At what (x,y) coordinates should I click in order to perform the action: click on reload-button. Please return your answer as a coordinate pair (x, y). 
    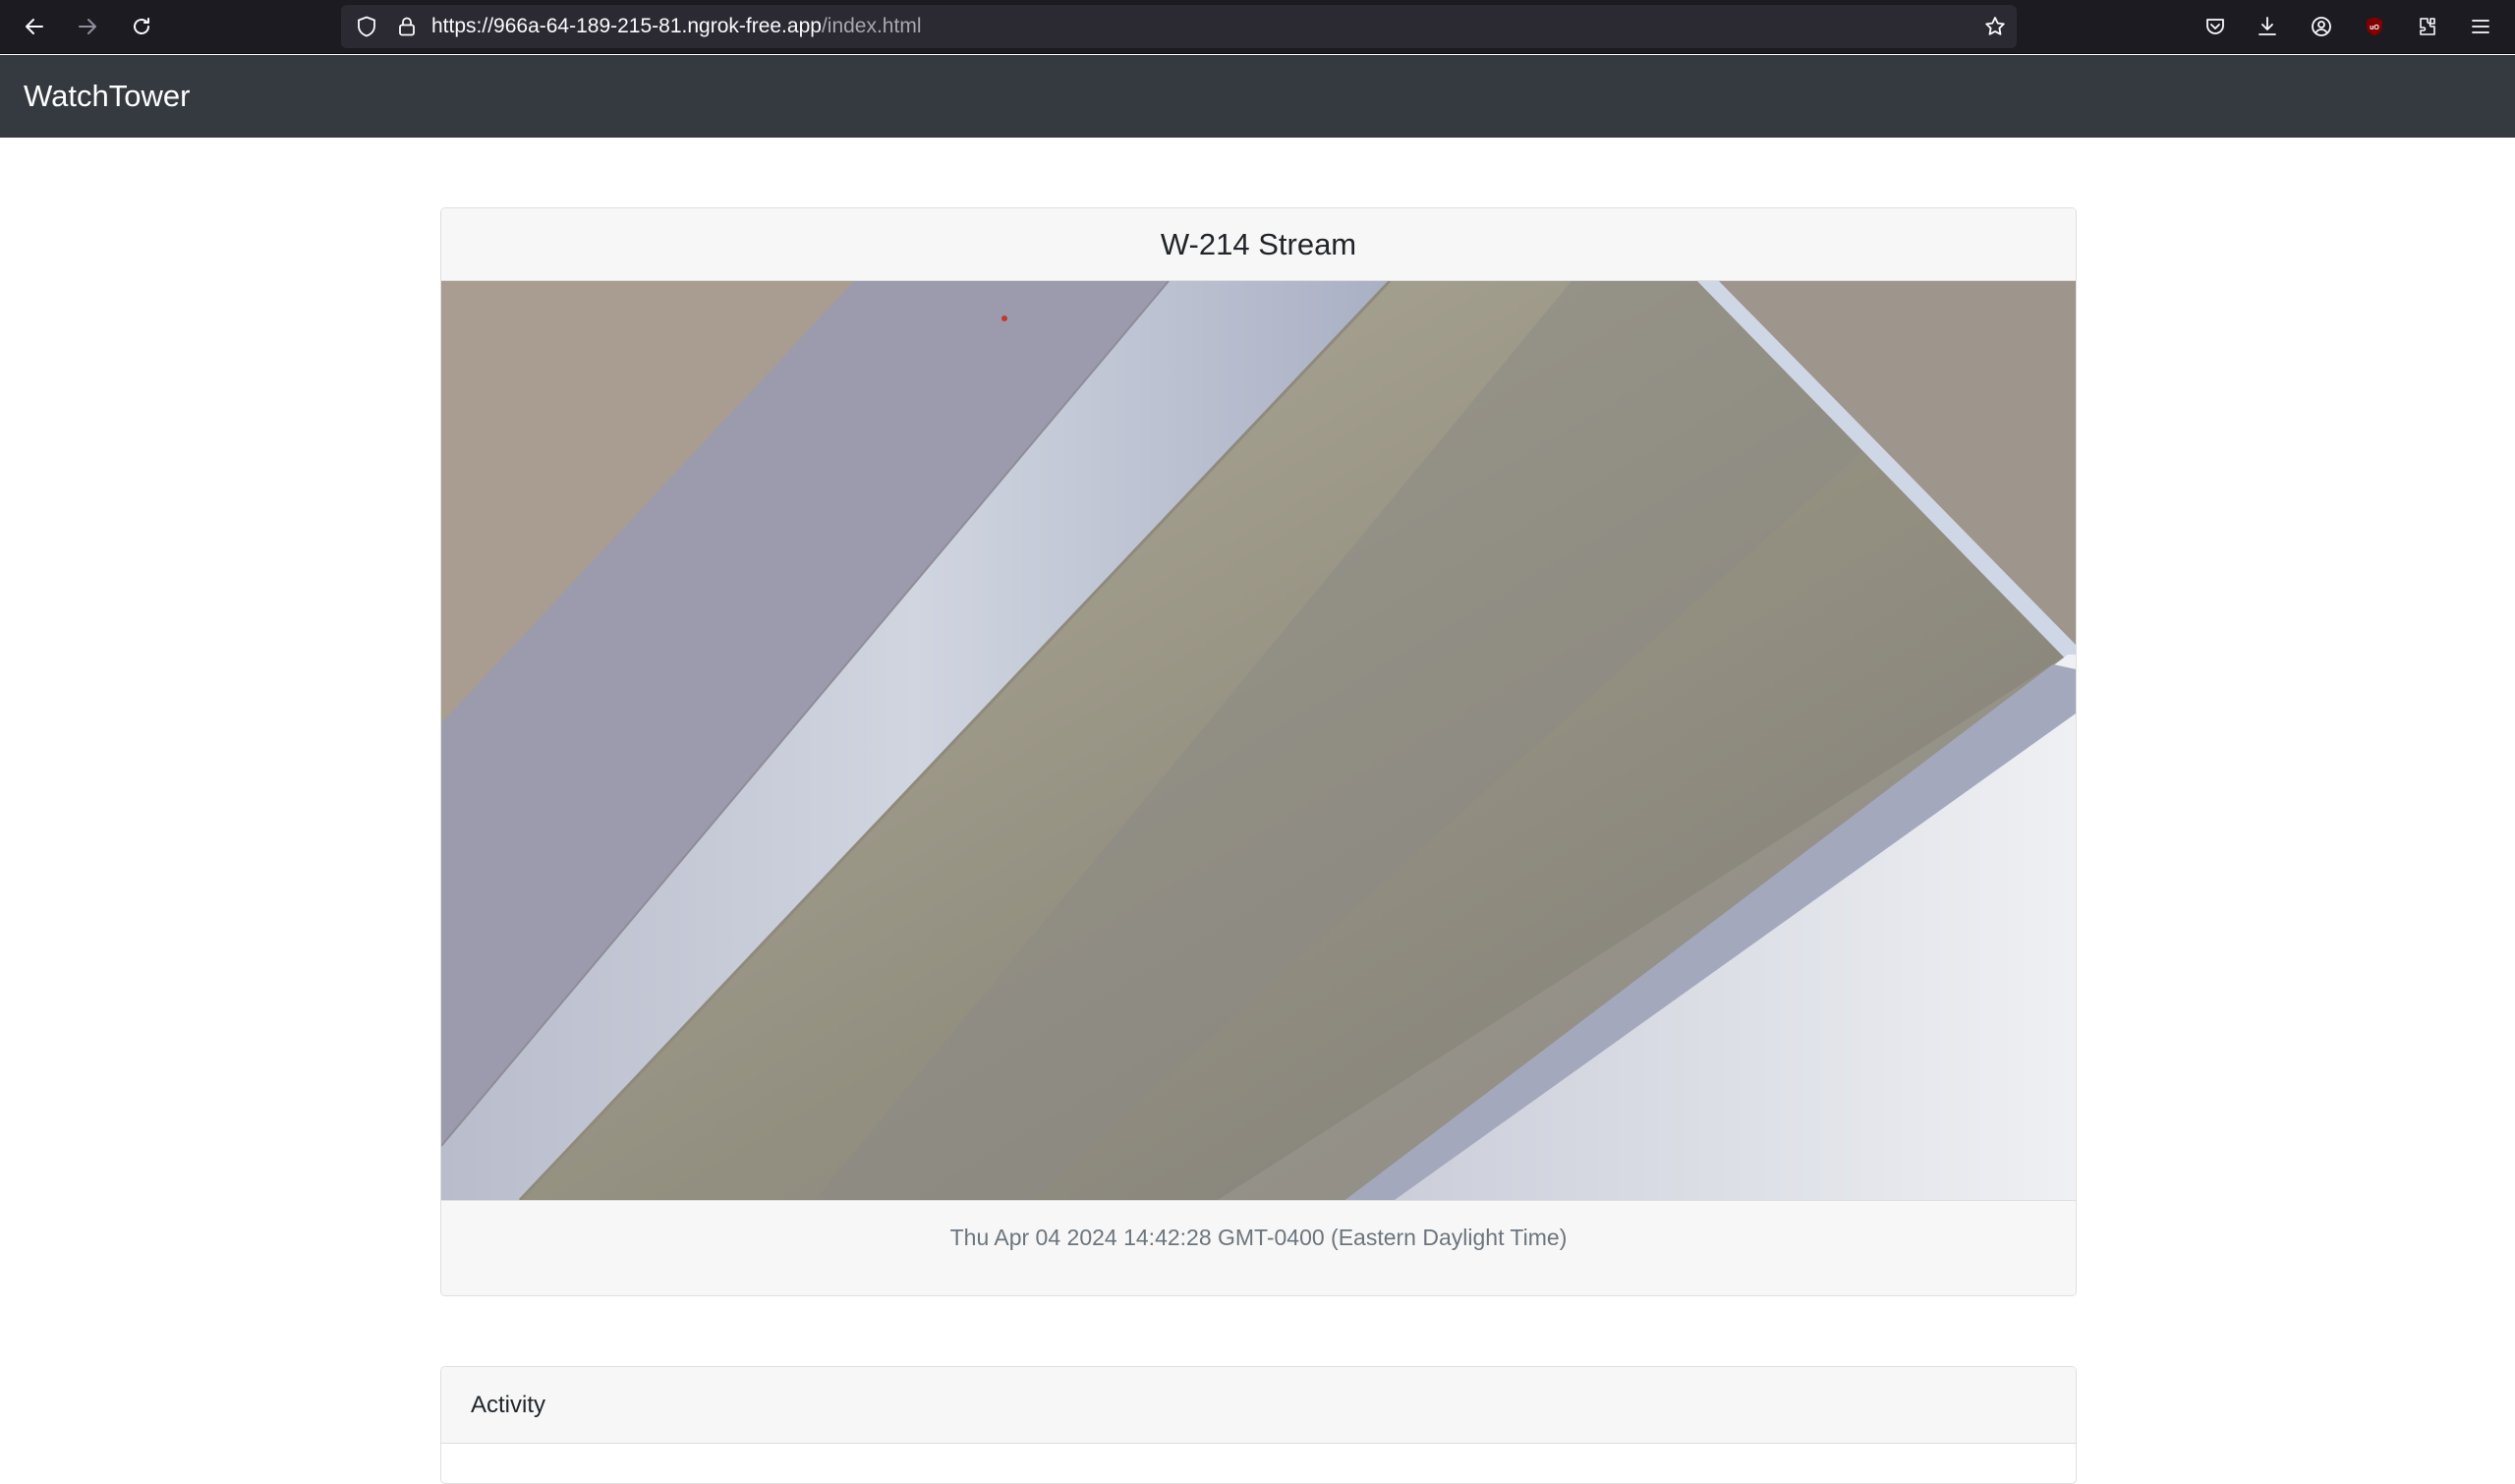
    Looking at the image, I should click on (141, 26).